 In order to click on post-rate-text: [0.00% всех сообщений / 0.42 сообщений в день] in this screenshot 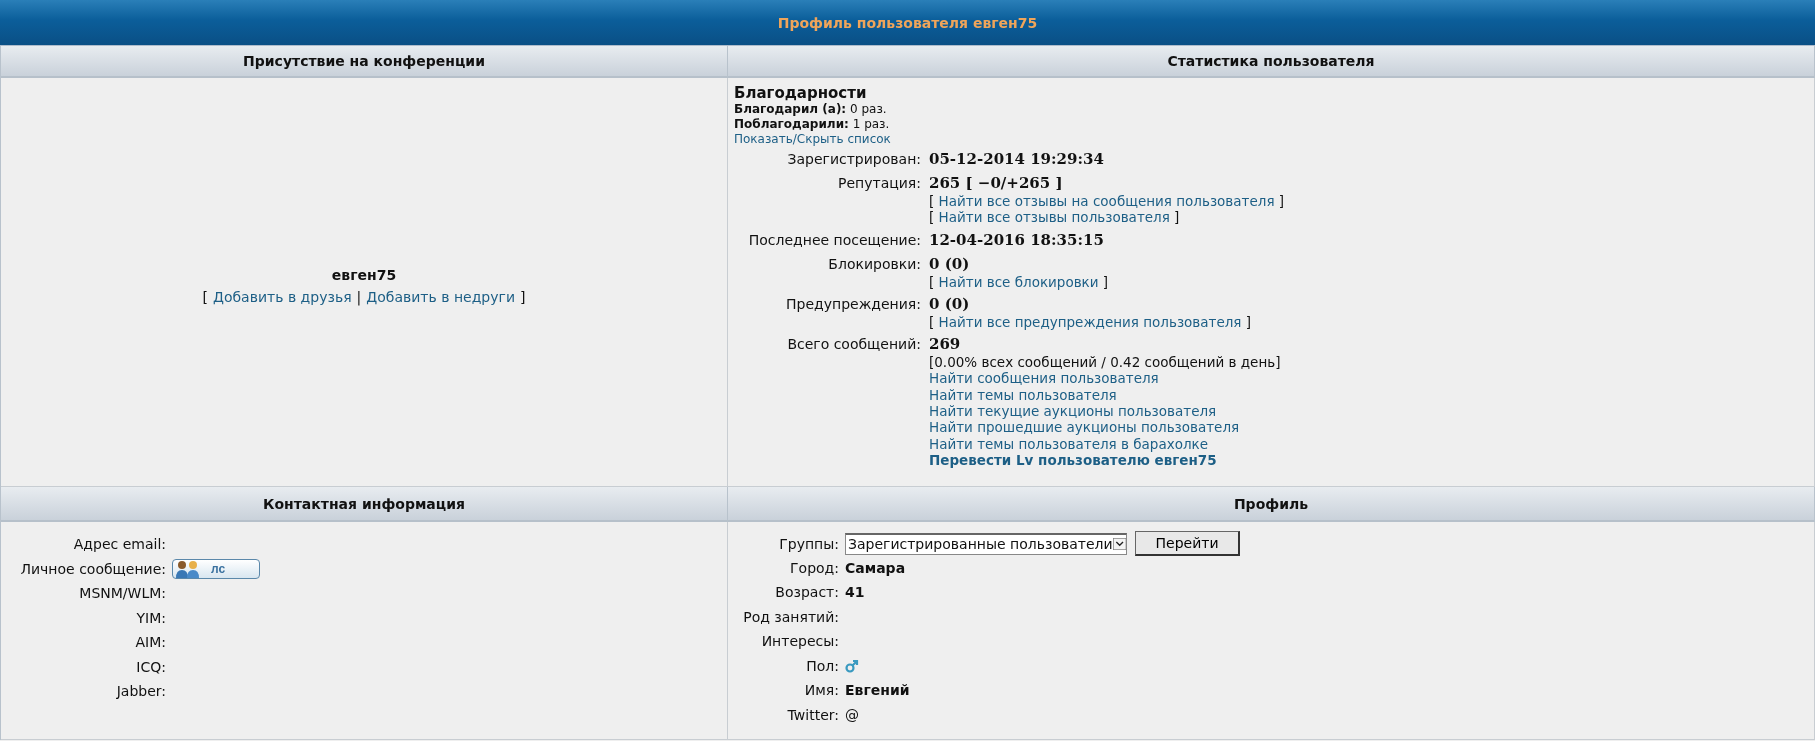, I will do `click(1105, 362)`.